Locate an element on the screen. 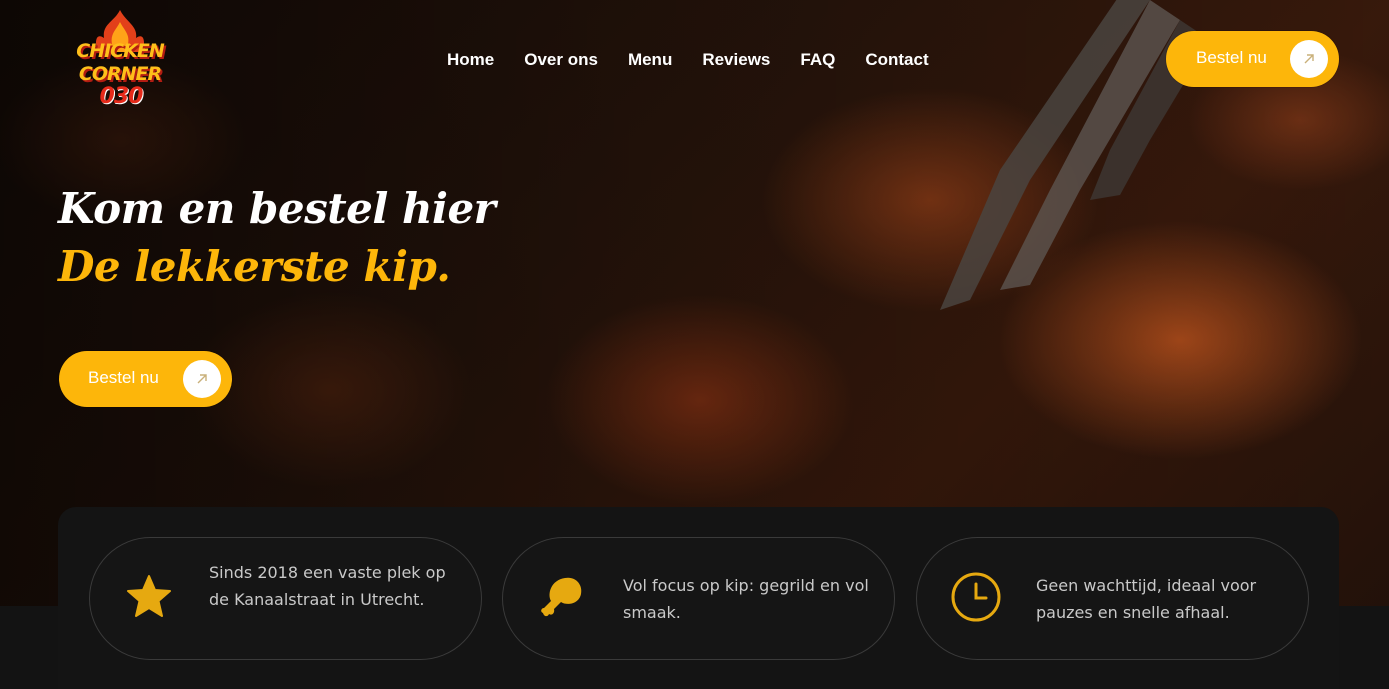 Image resolution: width=1389 pixels, height=689 pixels. header-order-button: Bestel nu is located at coordinates (1252, 59).